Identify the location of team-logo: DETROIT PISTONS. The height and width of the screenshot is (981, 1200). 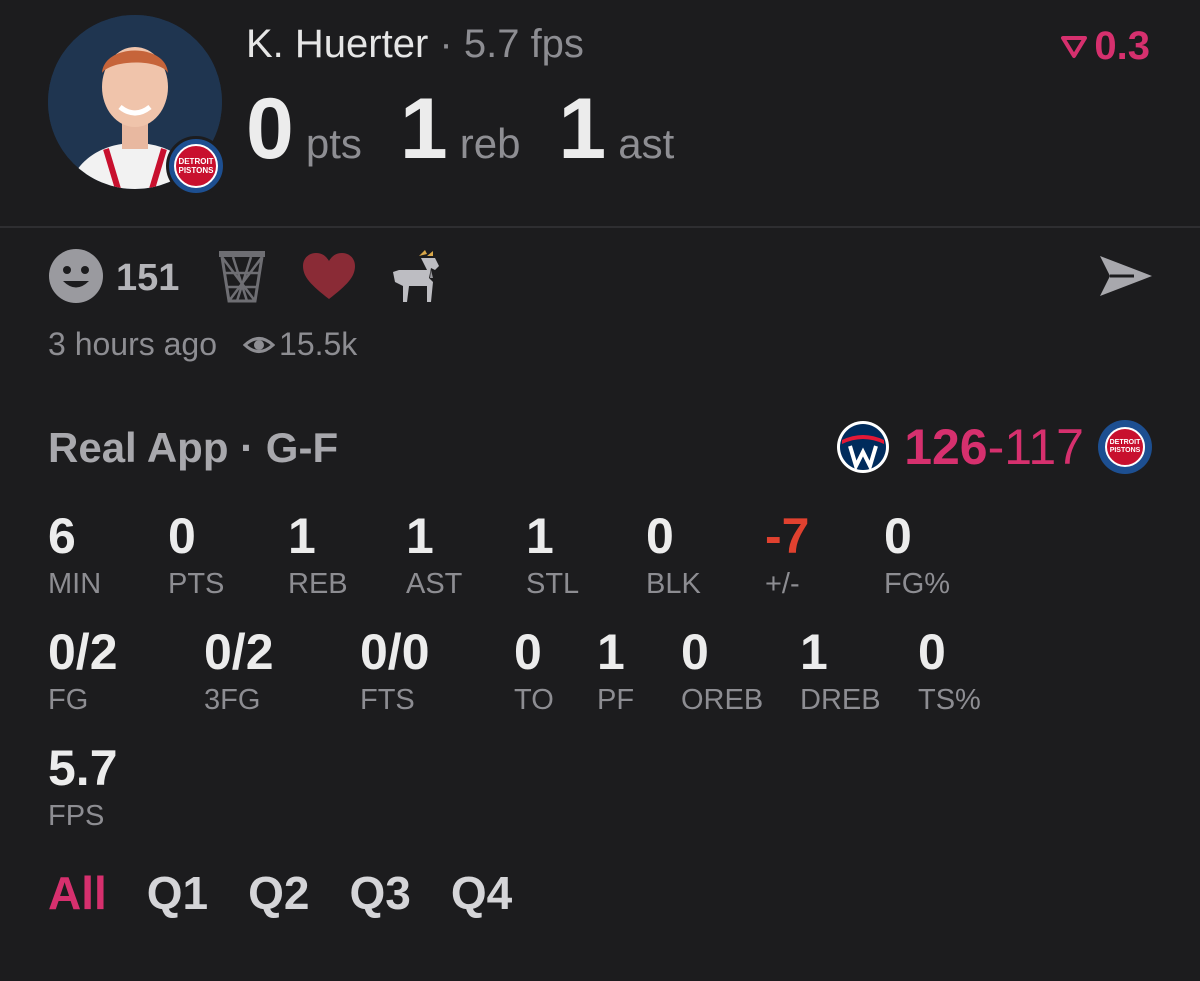
(196, 166).